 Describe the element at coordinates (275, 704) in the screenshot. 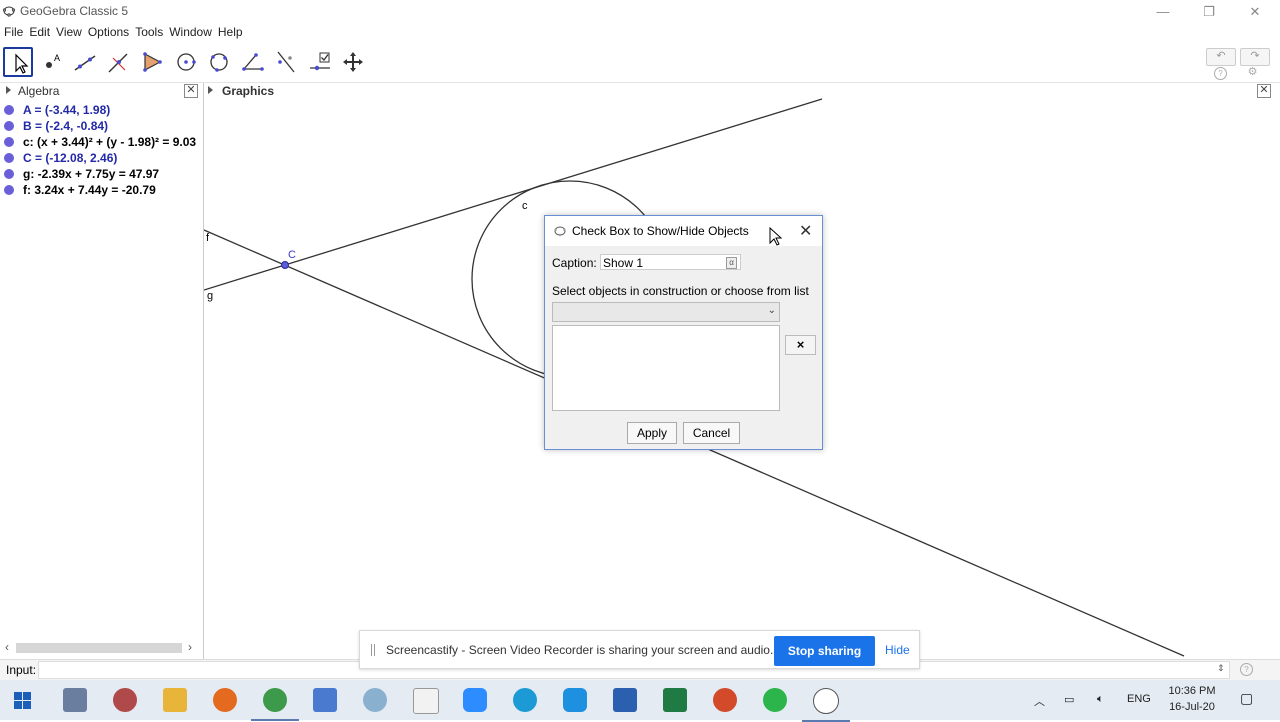

I see `chrome-icon` at that location.